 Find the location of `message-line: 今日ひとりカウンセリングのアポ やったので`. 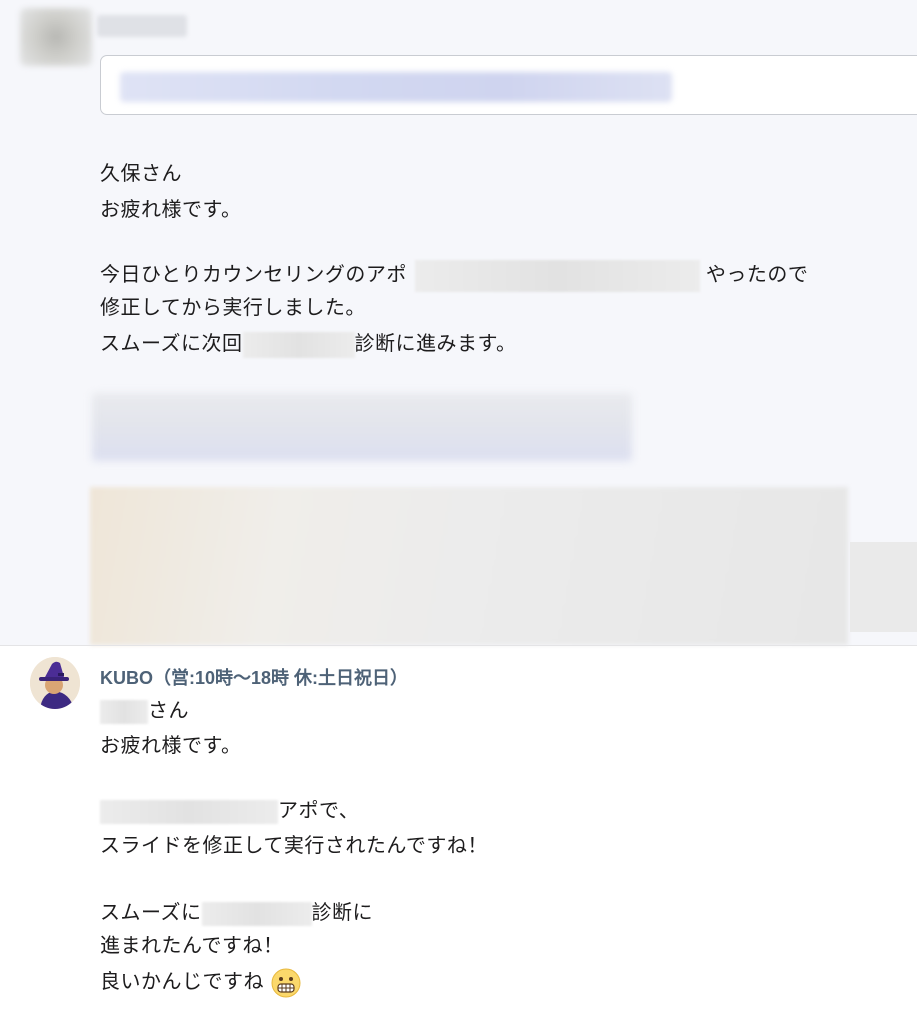

message-line: 今日ひとりカウンセリングのアポ やったので is located at coordinates (454, 274).